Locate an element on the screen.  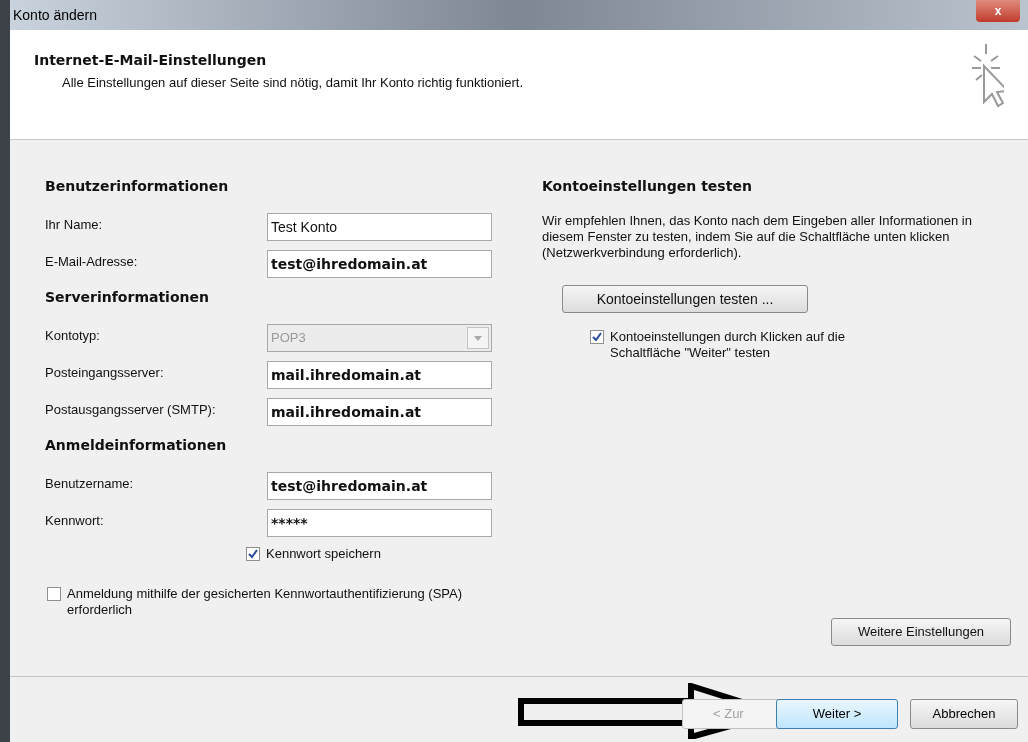
field-label: Postausgangsserver (SMTP): is located at coordinates (131, 410).